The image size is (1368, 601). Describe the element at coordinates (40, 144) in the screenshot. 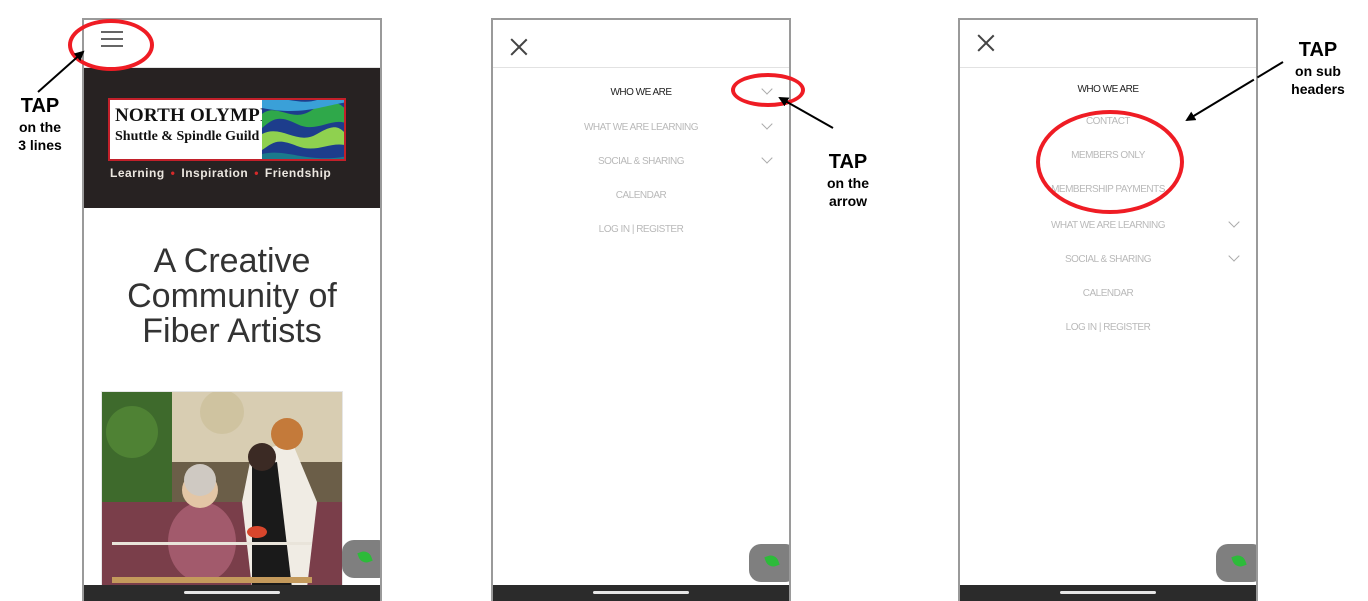

I see `annotation-line: 3 lines` at that location.